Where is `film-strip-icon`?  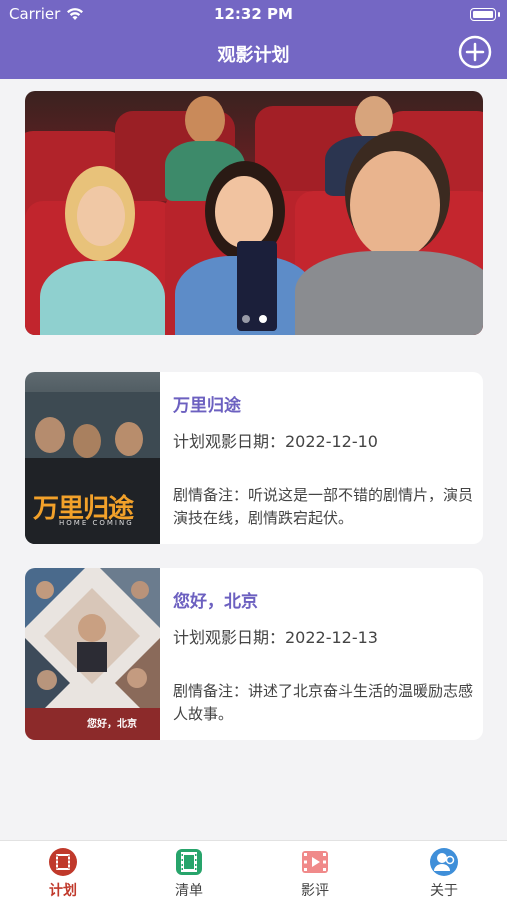
film-strip-icon is located at coordinates (189, 862).